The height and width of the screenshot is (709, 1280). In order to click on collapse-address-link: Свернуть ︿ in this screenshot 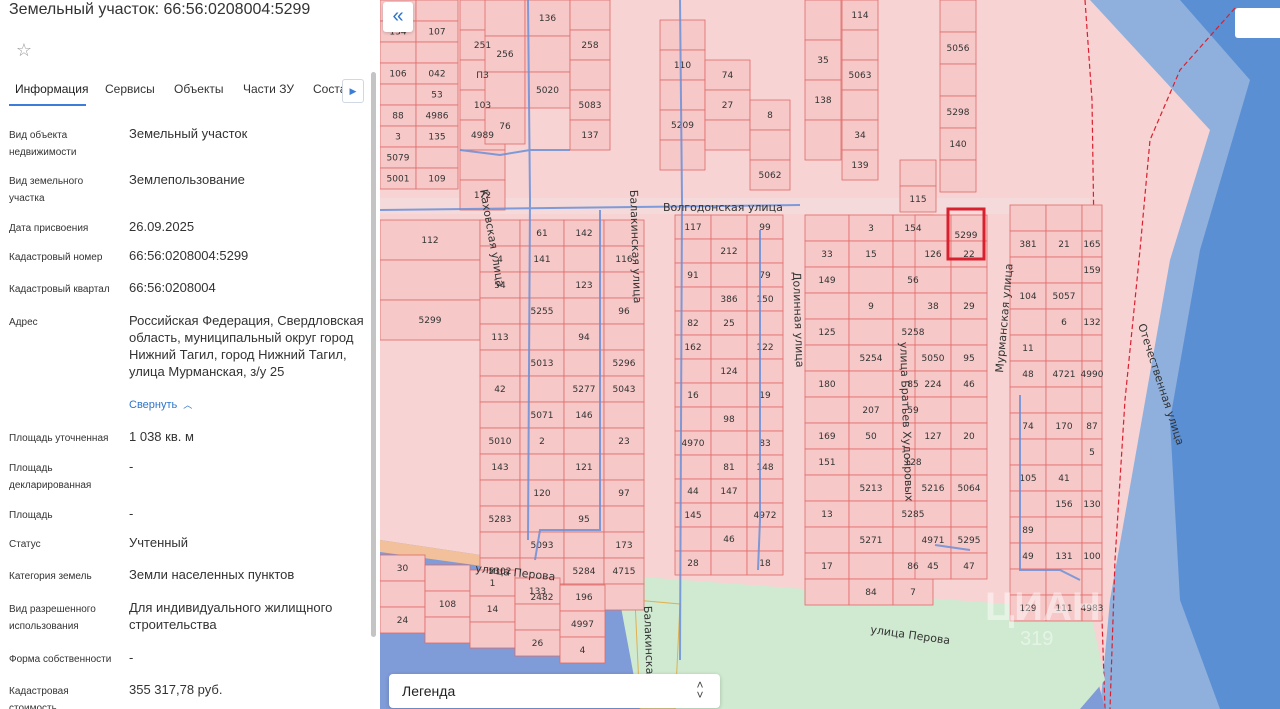, I will do `click(160, 404)`.